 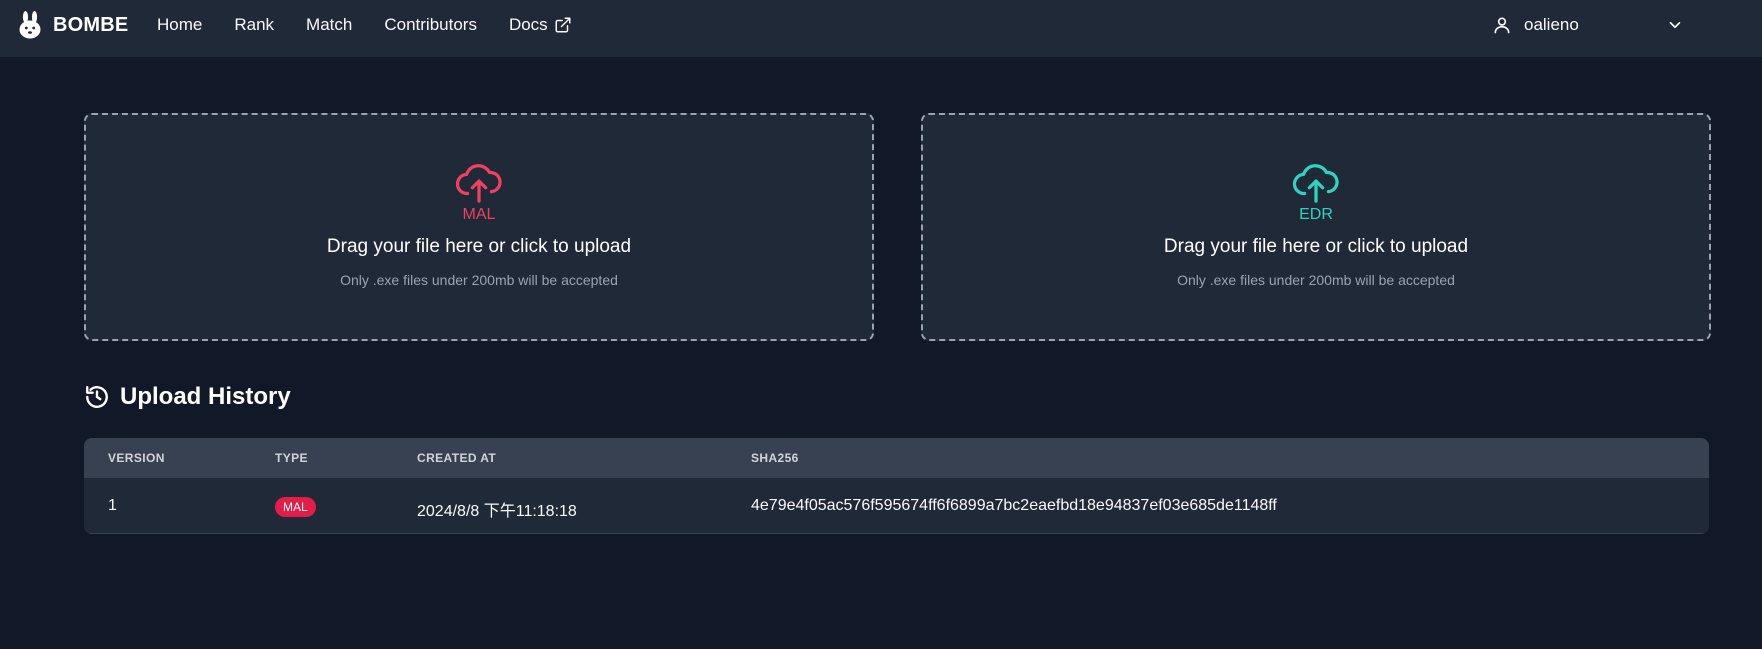 What do you see at coordinates (179, 25) in the screenshot?
I see `nav-home: Home` at bounding box center [179, 25].